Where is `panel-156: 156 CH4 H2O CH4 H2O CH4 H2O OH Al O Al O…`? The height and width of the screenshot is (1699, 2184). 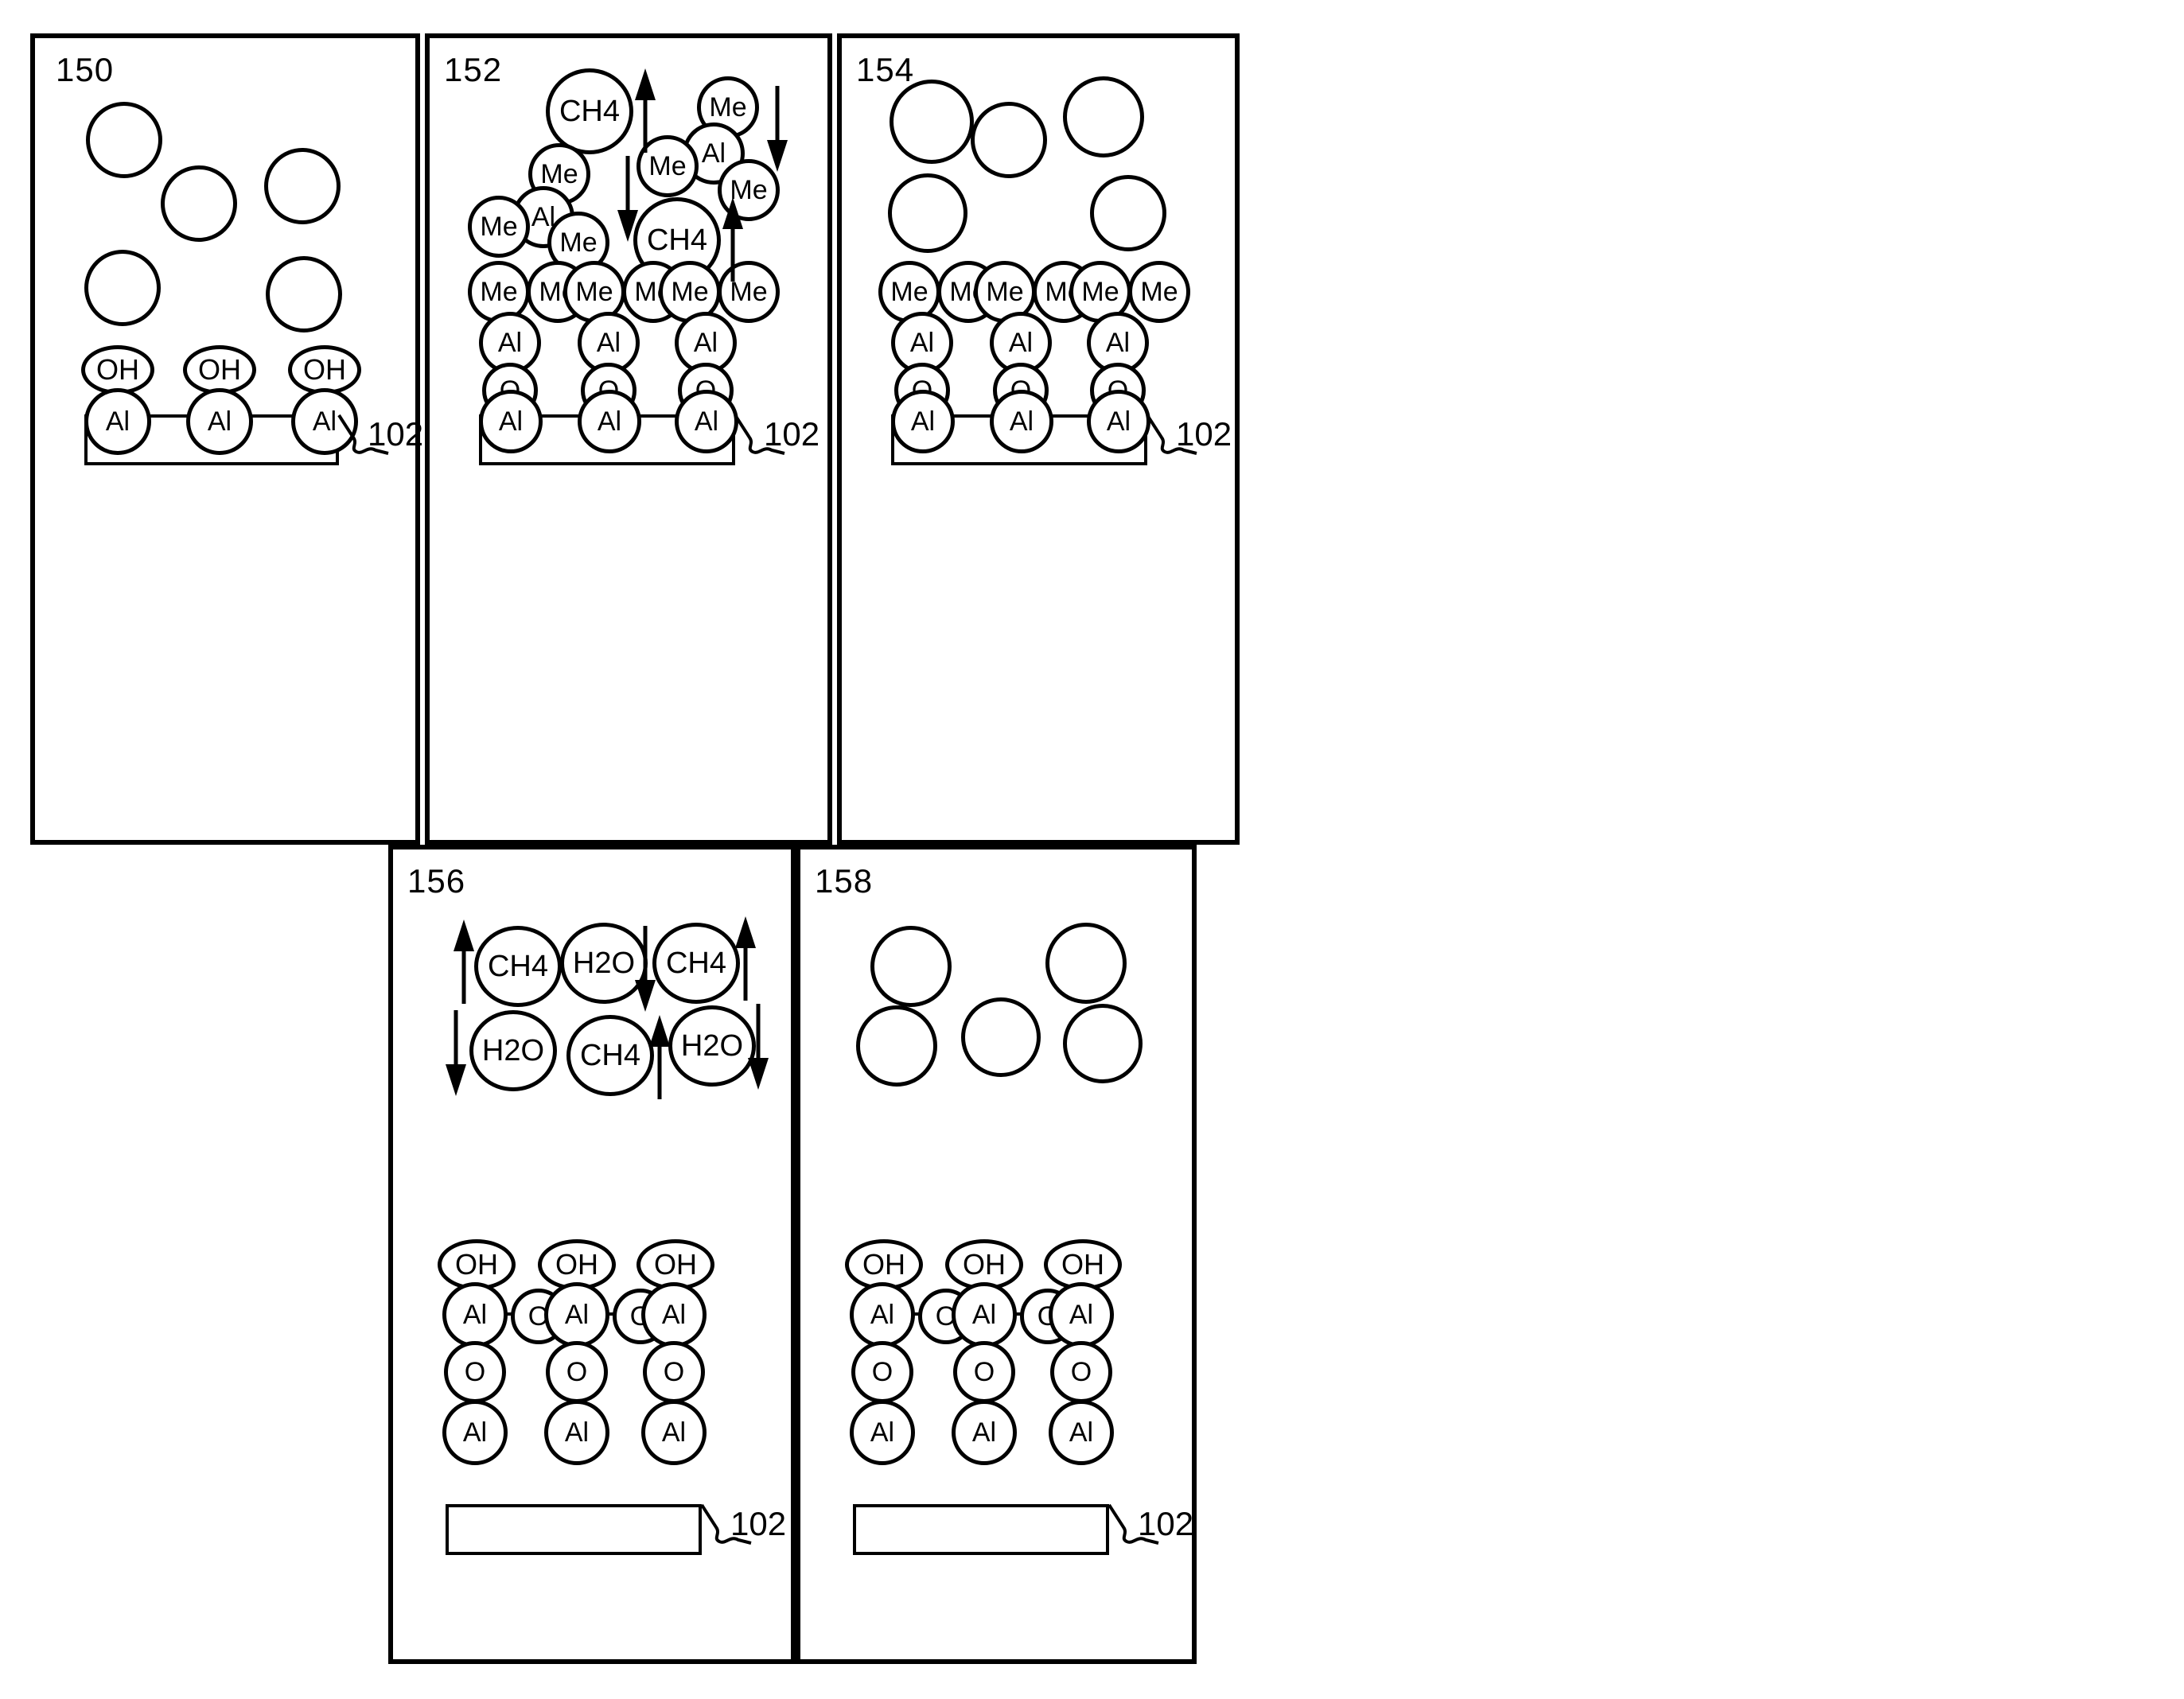 panel-156: 156 CH4 H2O CH4 H2O CH4 H2O OH Al O Al O… is located at coordinates (592, 1254).